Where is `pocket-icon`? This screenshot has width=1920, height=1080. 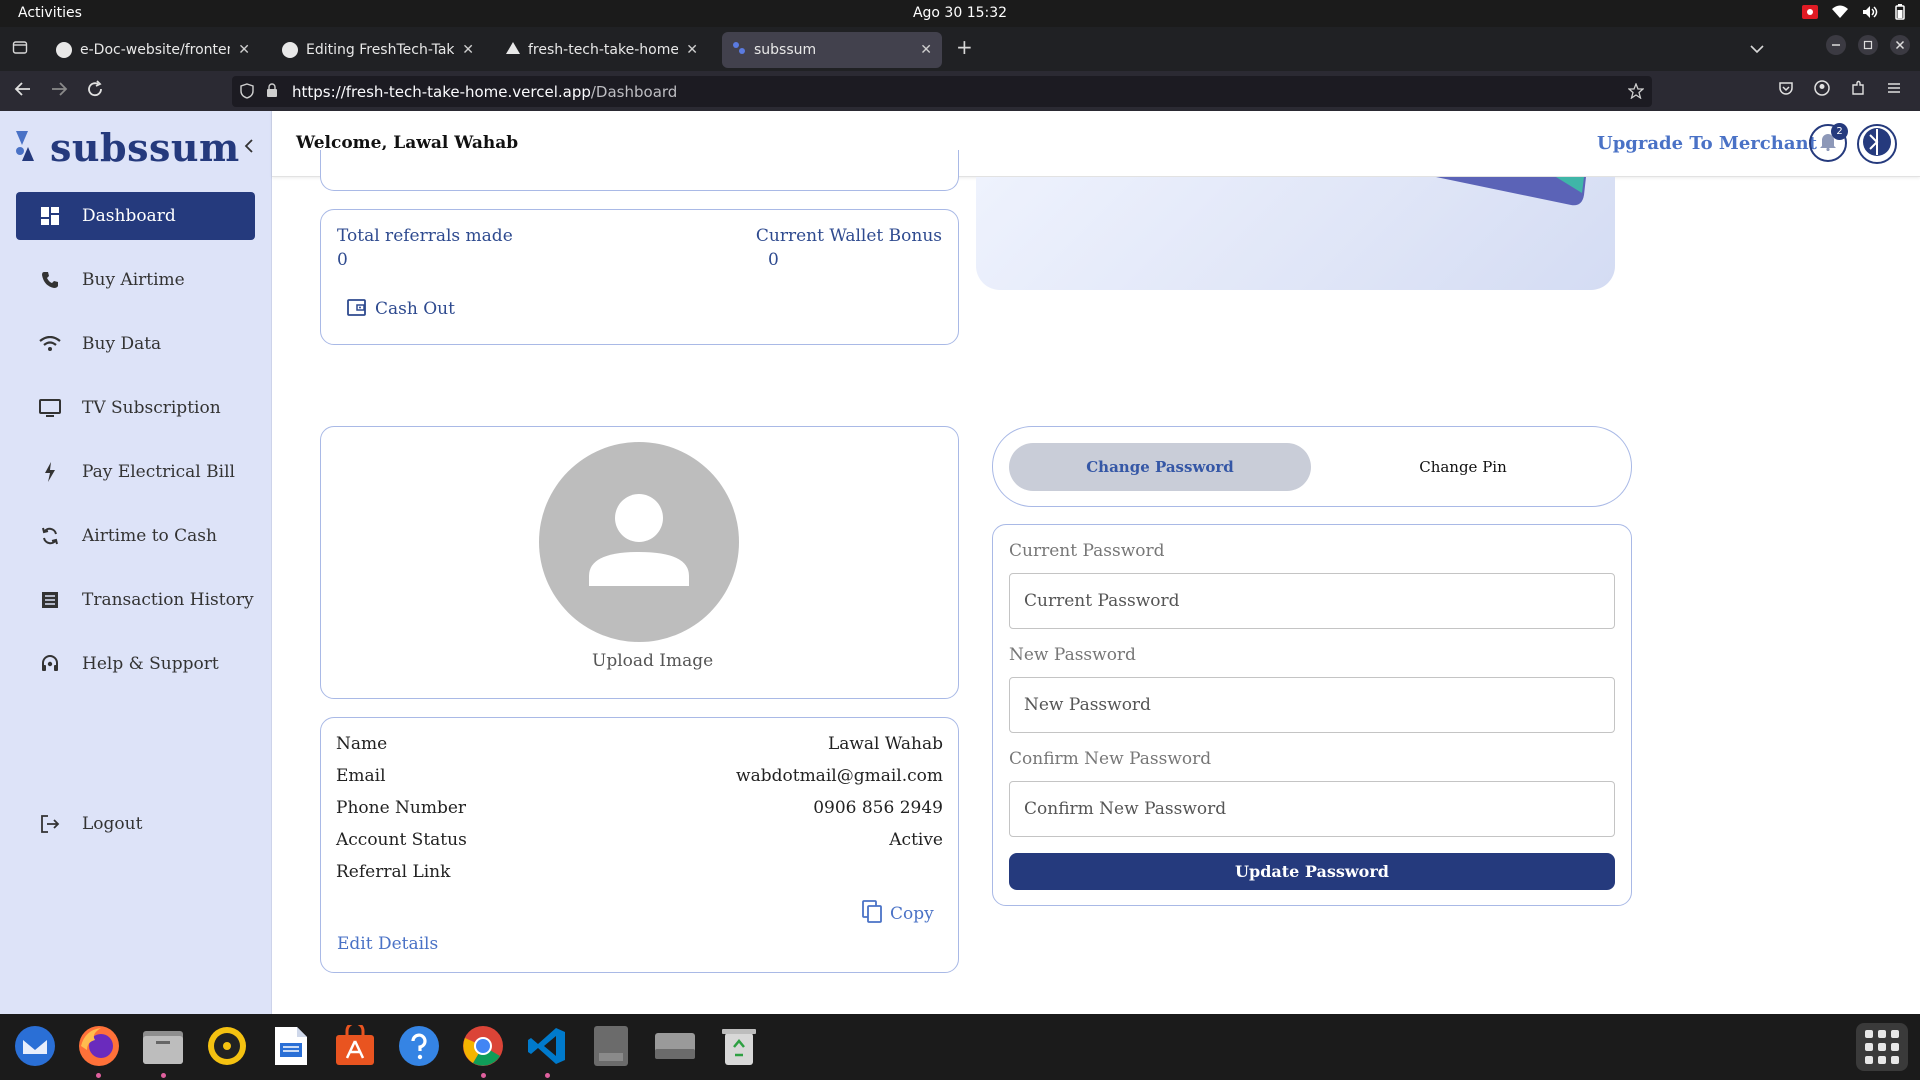 pocket-icon is located at coordinates (1786, 90).